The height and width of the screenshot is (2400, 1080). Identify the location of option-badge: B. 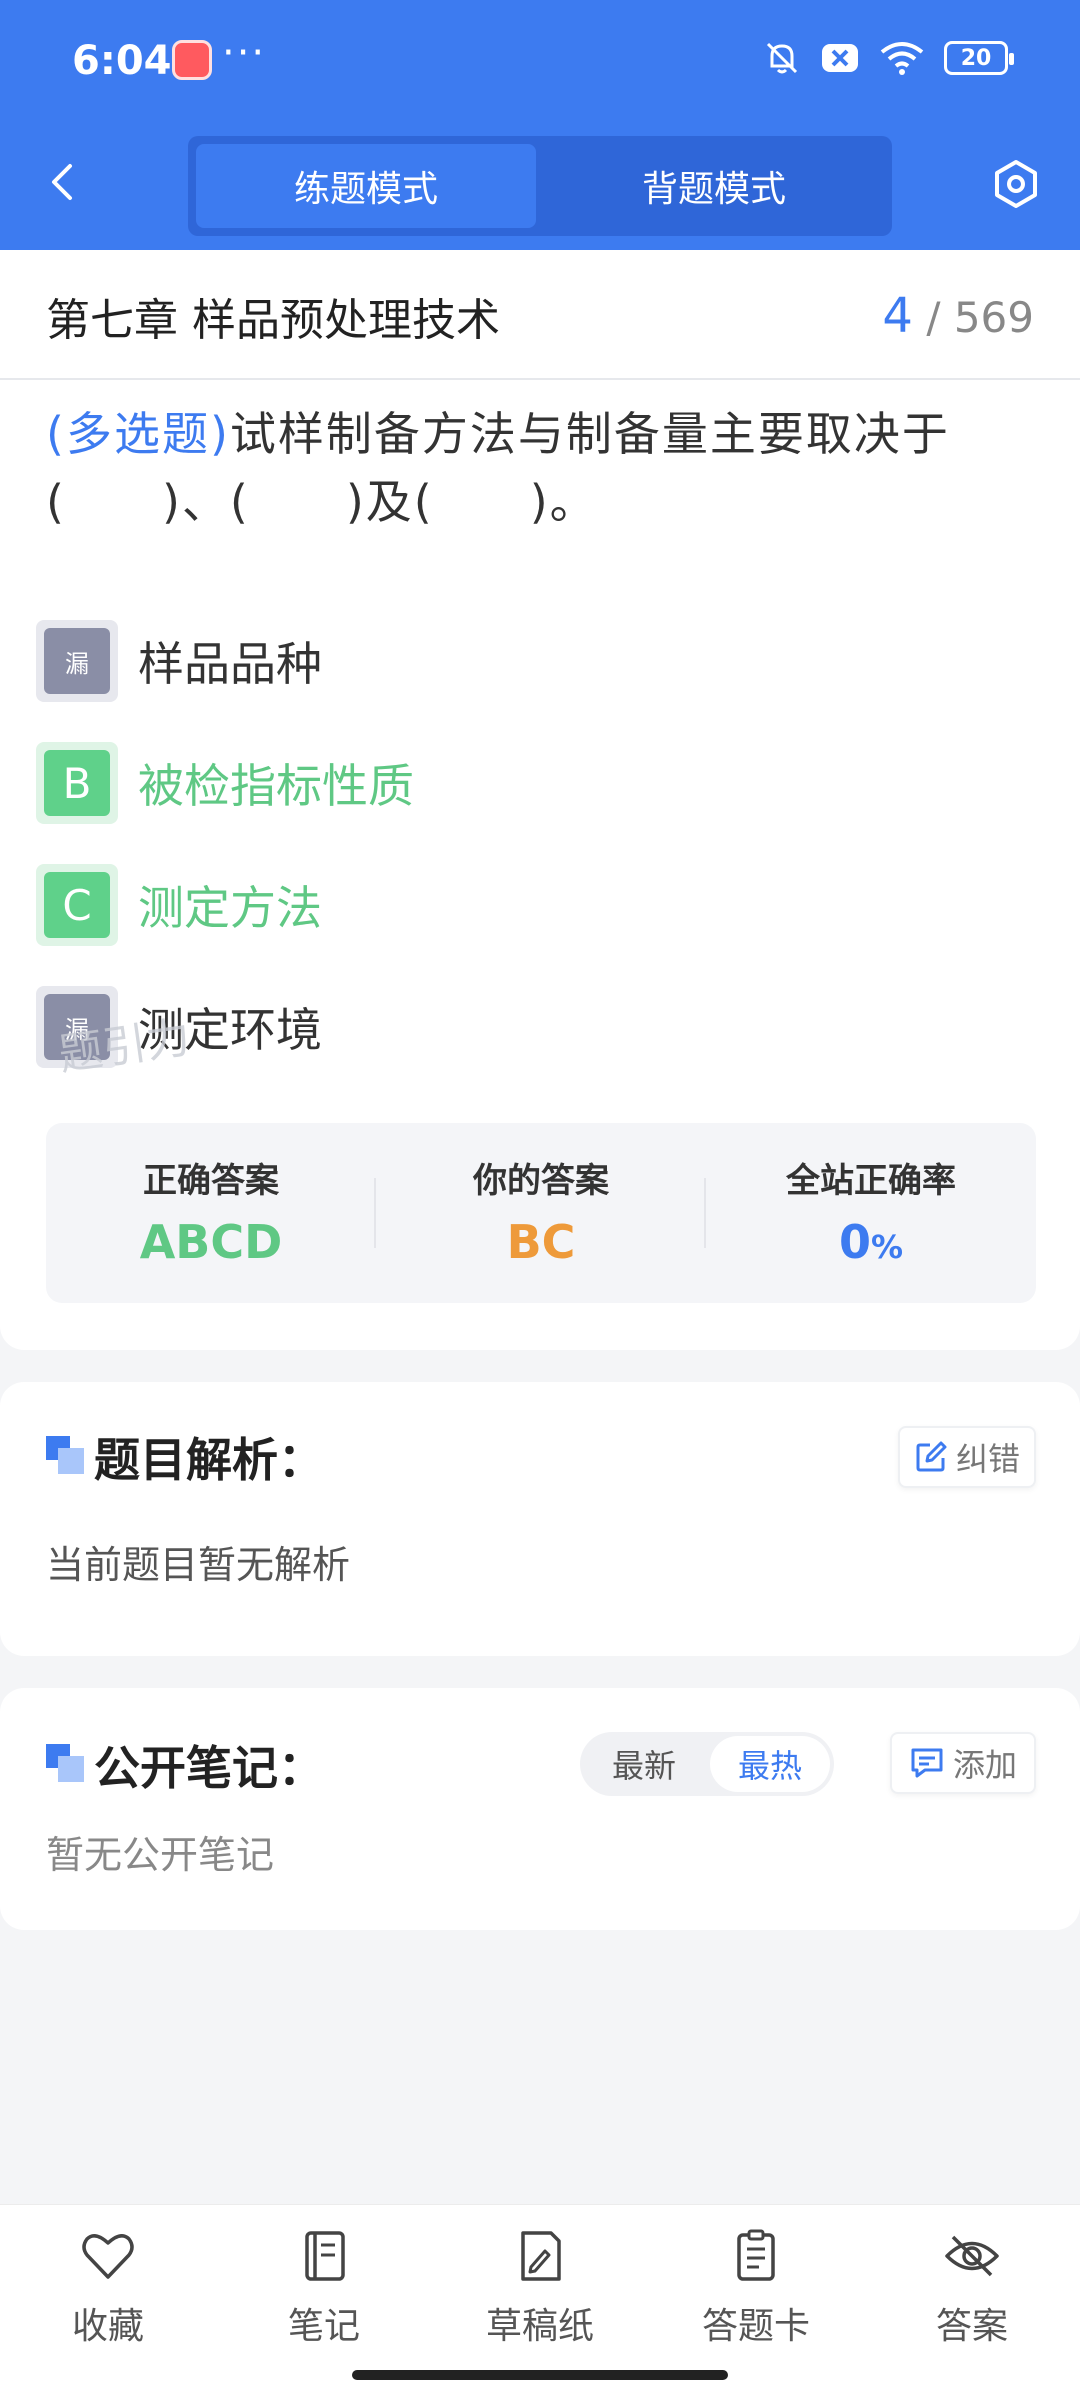
(77, 783).